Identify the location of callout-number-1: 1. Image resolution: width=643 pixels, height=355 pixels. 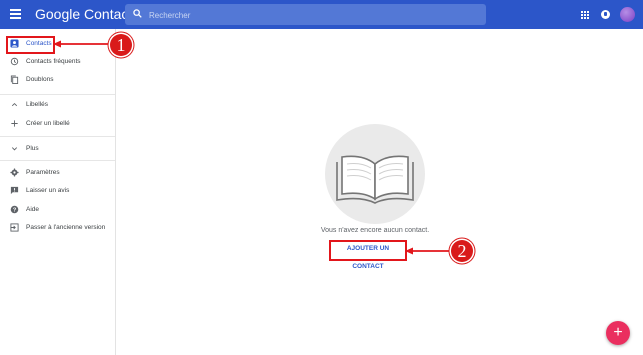
(121, 45).